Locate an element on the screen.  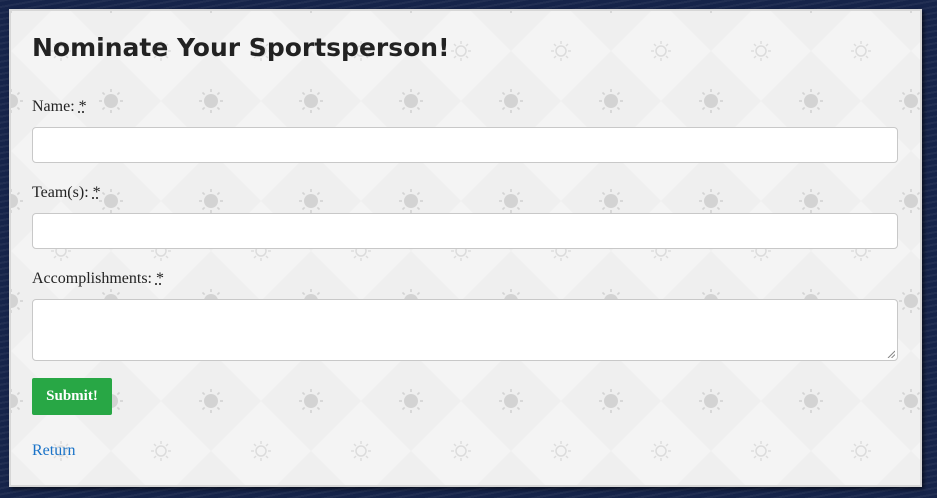
accomplishments-textarea is located at coordinates (465, 330).